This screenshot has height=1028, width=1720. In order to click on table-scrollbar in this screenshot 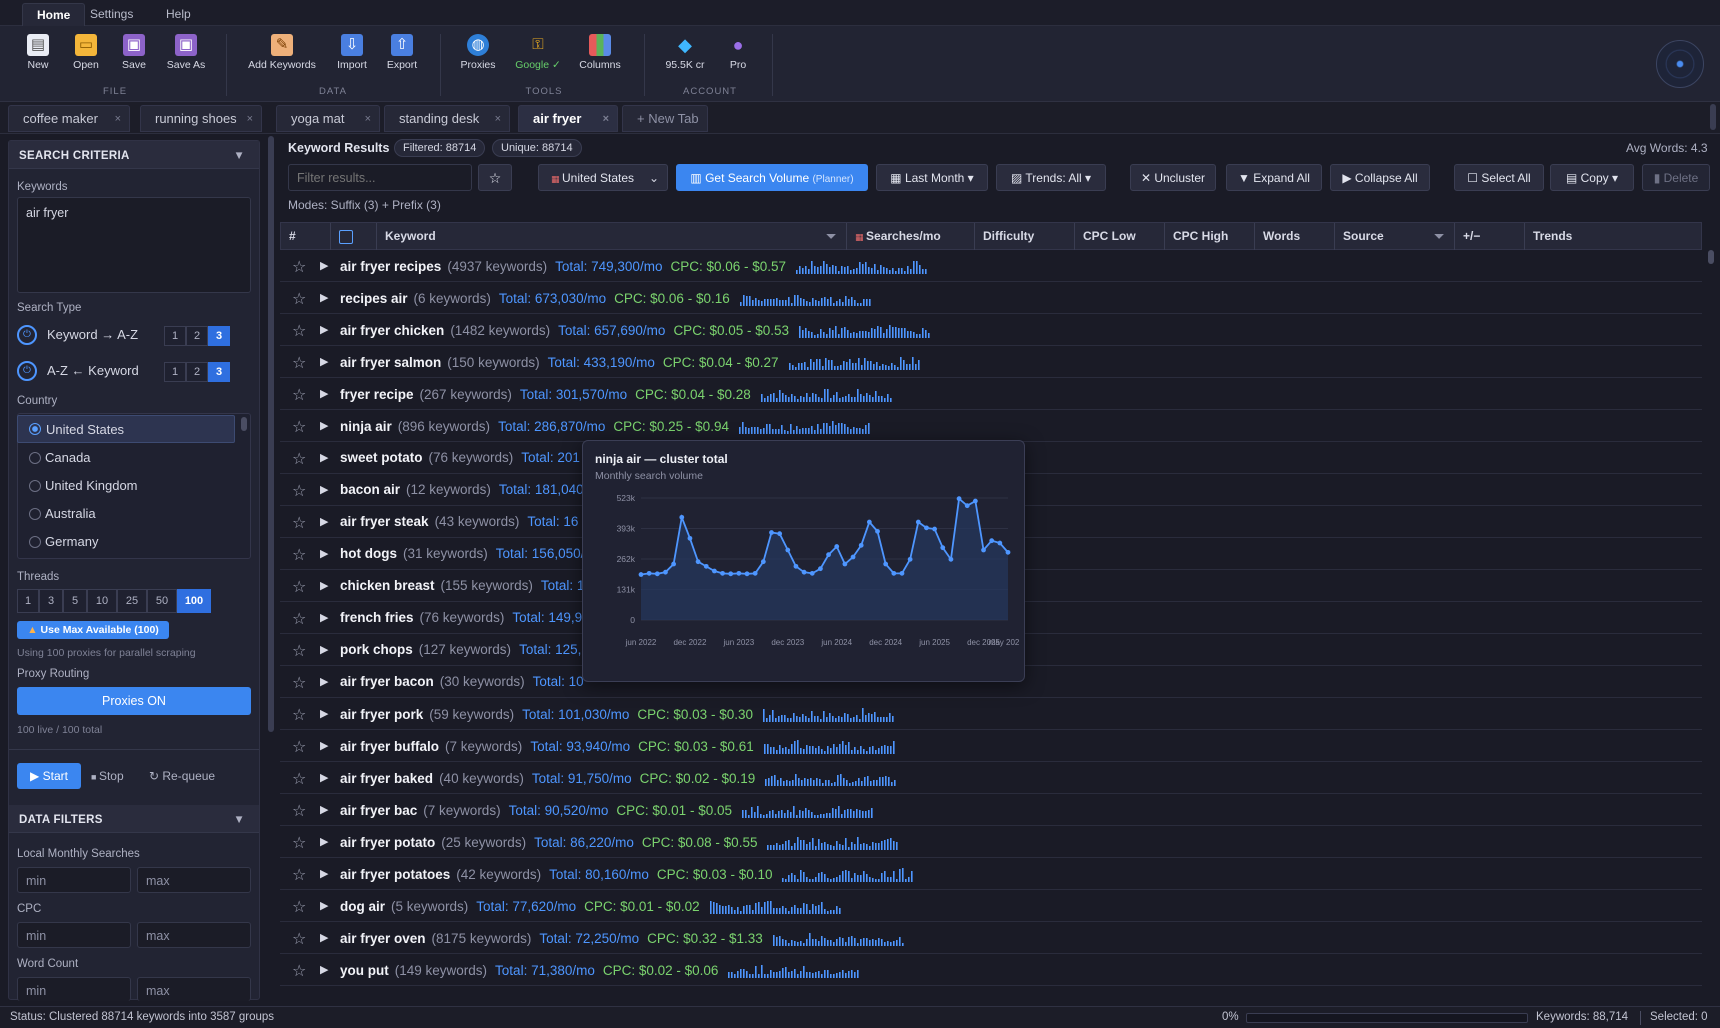, I will do `click(1711, 257)`.